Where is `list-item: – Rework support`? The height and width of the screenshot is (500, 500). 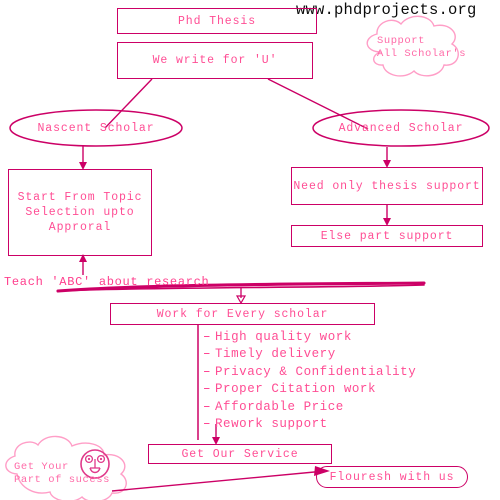 list-item: – Rework support is located at coordinates (309, 424).